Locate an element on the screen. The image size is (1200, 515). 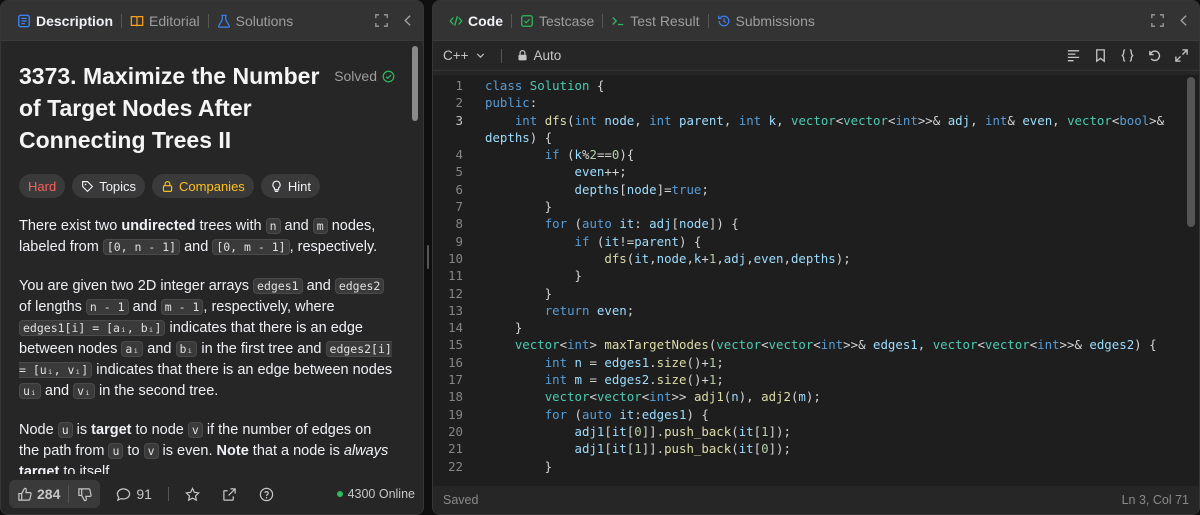
line-number: 2 is located at coordinates (459, 103).